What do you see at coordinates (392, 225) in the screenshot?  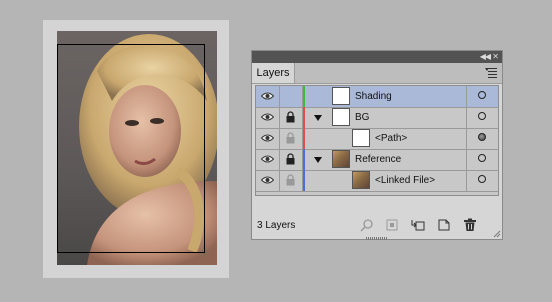 I see `make-clipping-mask-icon` at bounding box center [392, 225].